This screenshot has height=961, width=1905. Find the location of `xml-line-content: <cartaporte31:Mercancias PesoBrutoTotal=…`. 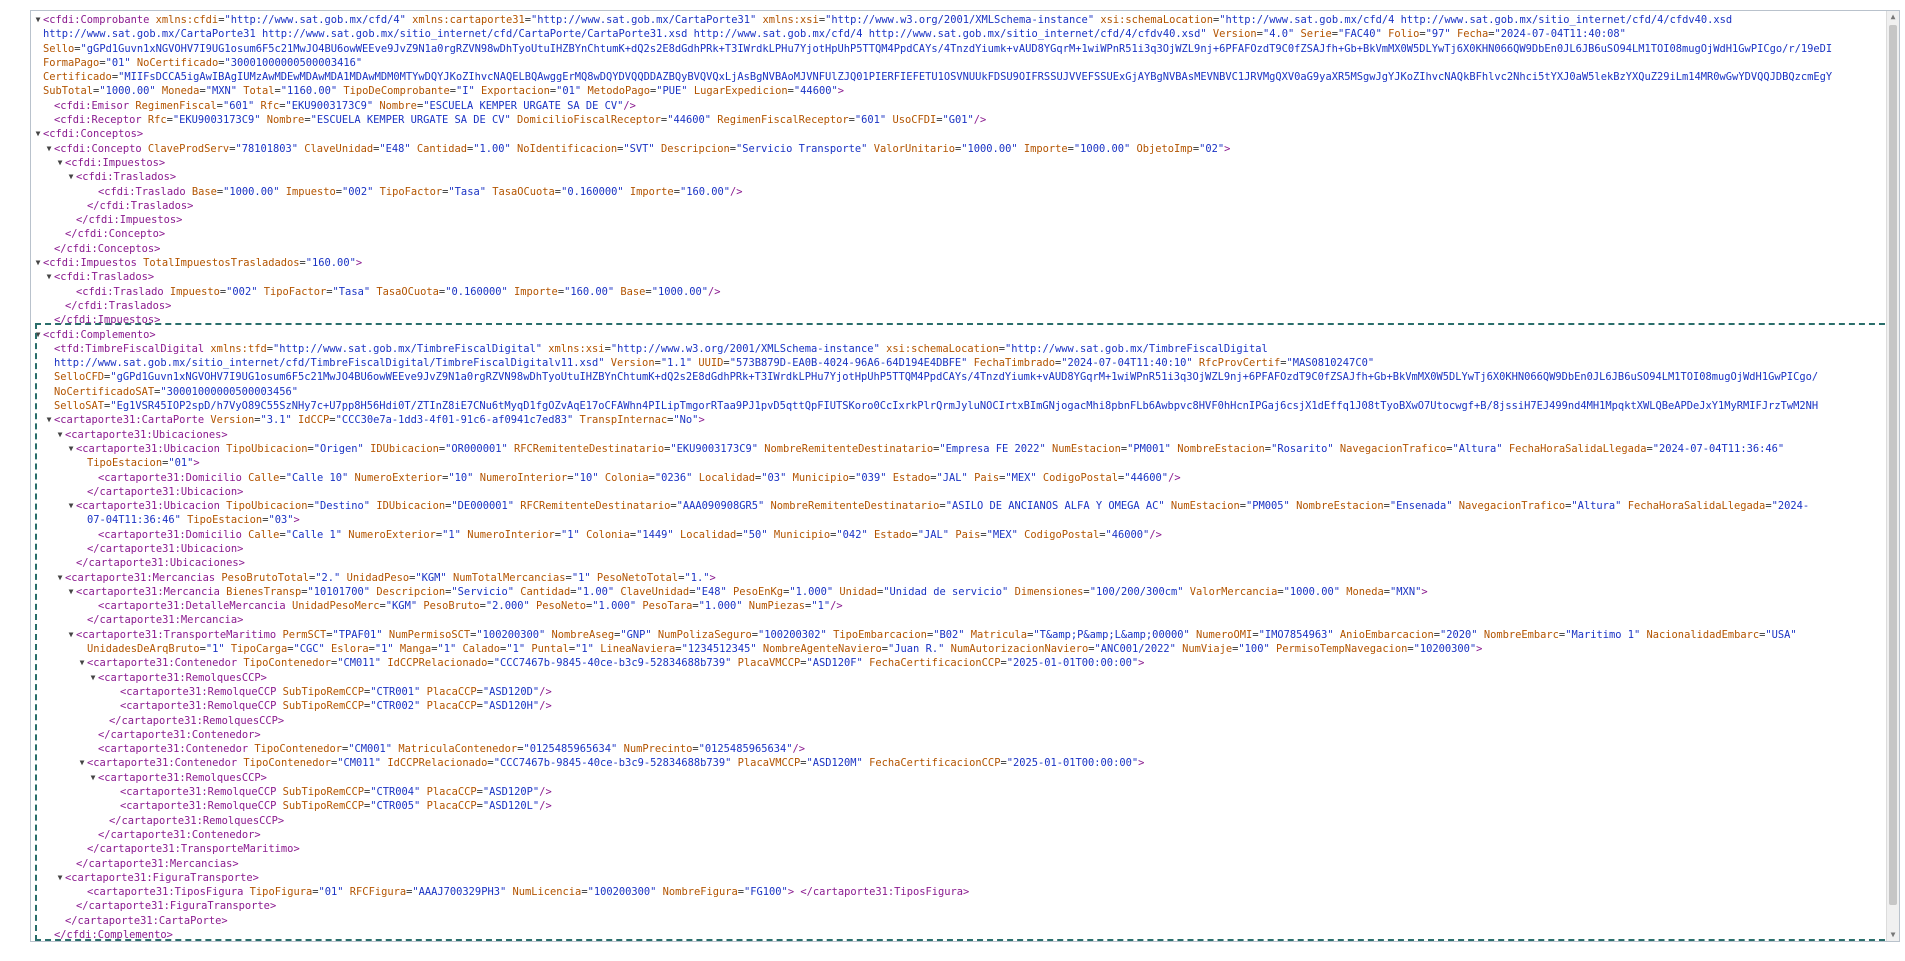

xml-line-content: <cartaporte31:Mercancias PesoBrutoTotal=… is located at coordinates (390, 577).